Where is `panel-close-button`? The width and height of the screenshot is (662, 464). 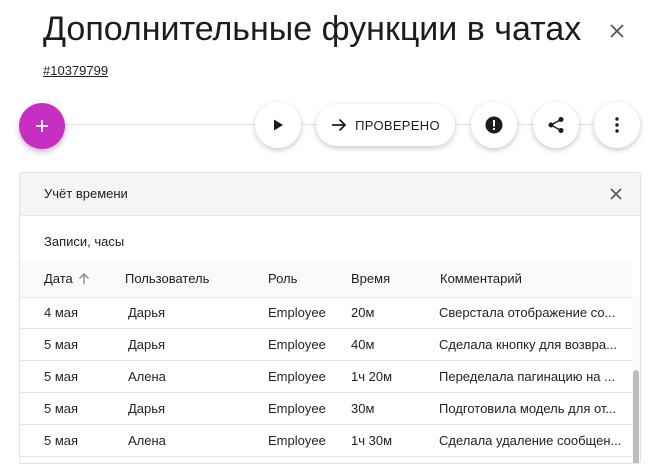 panel-close-button is located at coordinates (616, 194).